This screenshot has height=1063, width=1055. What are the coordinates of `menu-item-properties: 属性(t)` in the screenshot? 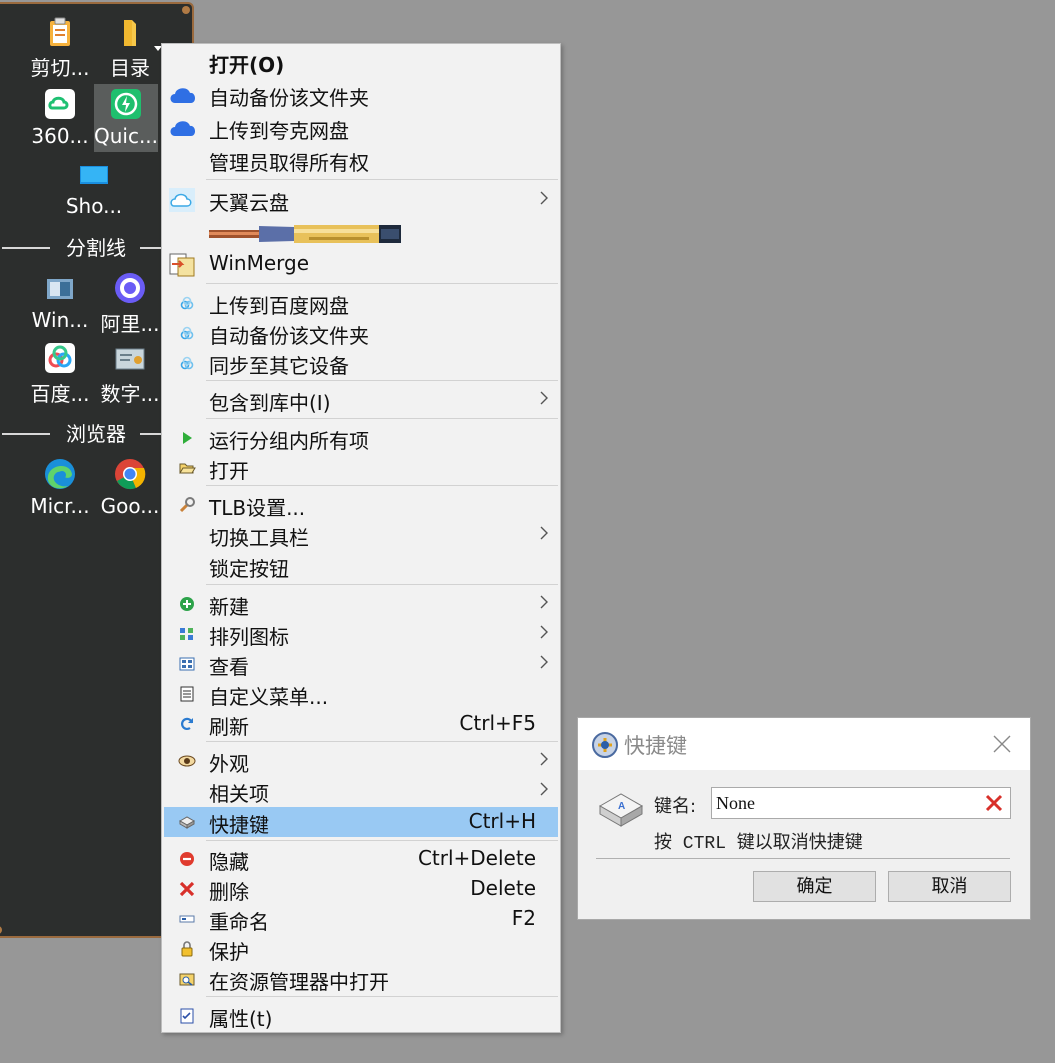 It's located at (361, 1016).